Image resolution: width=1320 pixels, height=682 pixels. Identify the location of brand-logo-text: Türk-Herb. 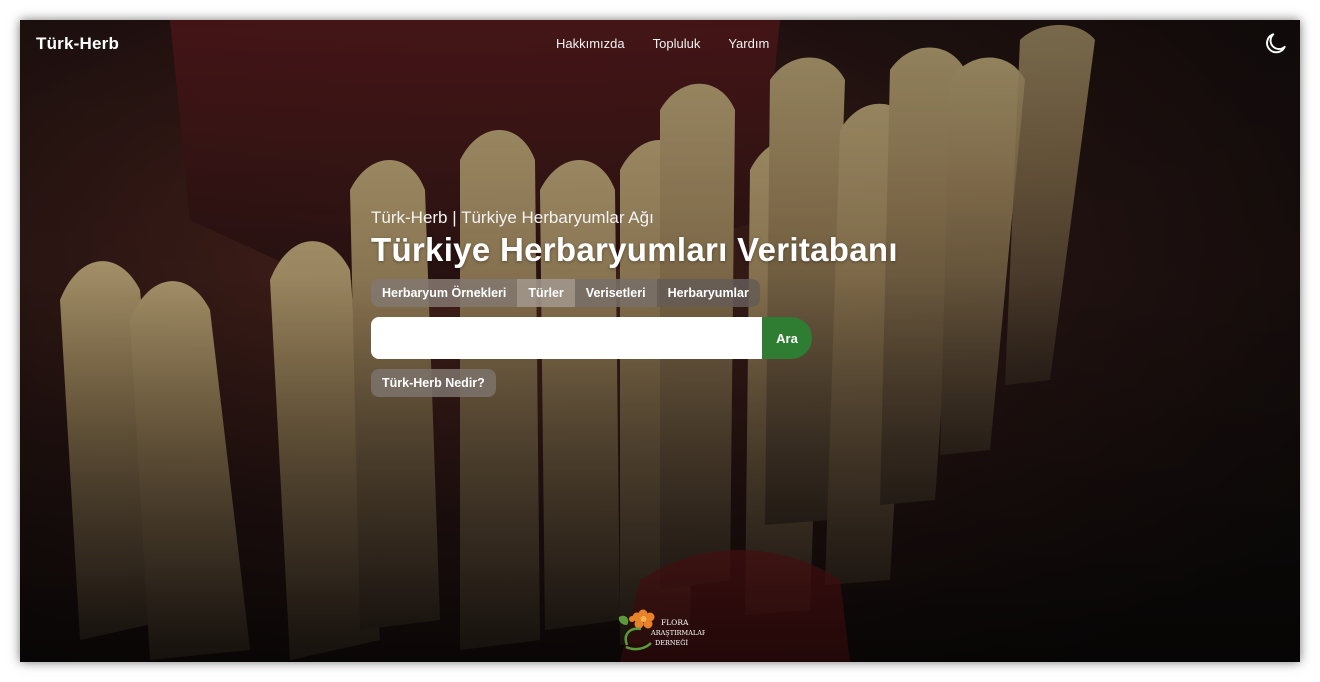
(77, 44).